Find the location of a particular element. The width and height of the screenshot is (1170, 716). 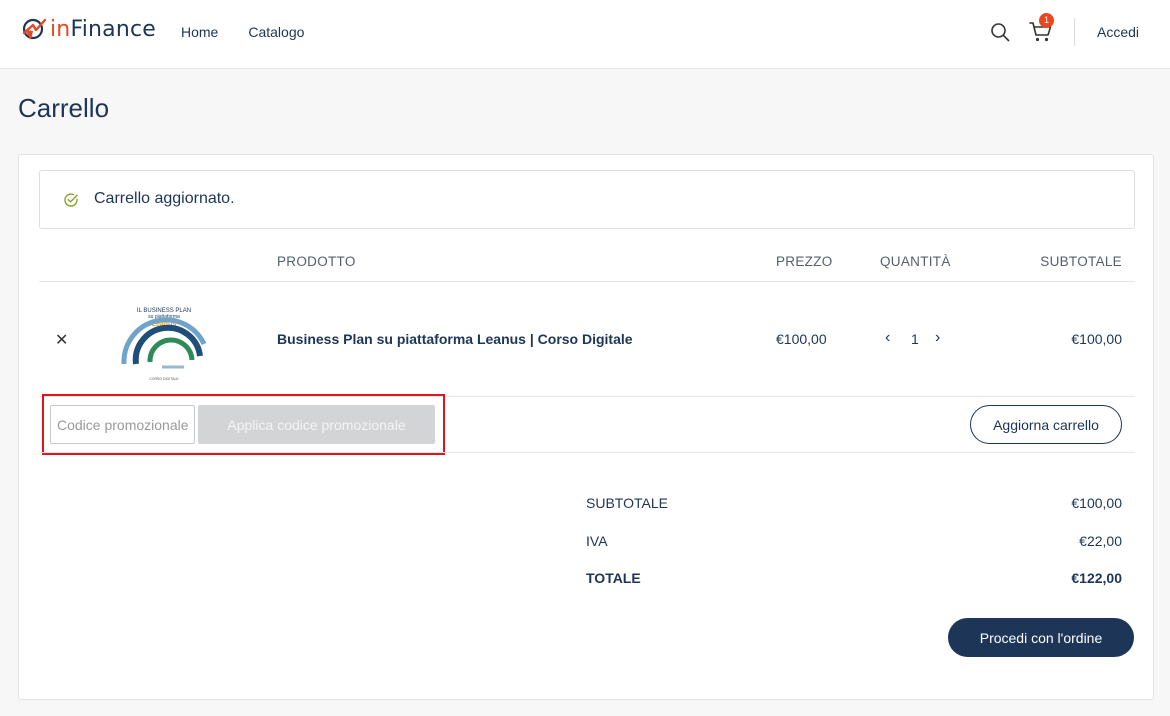

quantity-value: 1 is located at coordinates (915, 339).